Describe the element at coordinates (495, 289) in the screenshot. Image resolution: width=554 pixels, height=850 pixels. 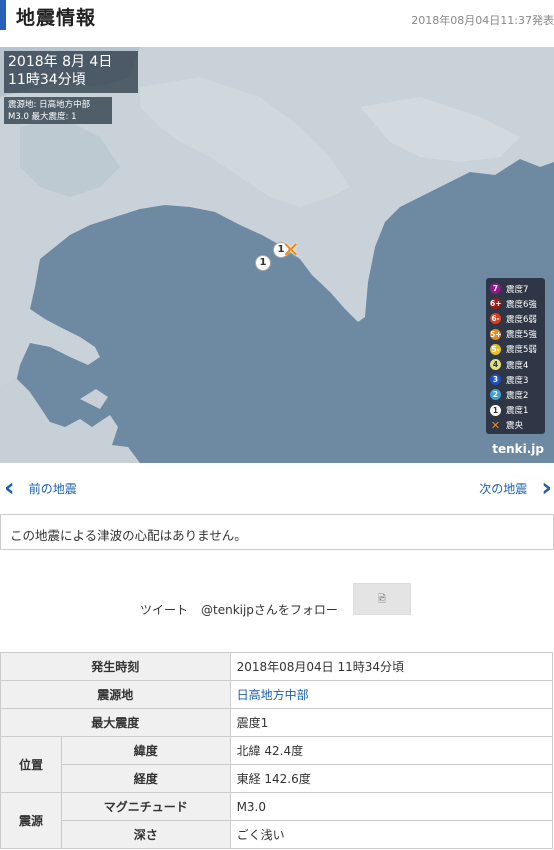
I see `intensity-7-icon: 7` at that location.